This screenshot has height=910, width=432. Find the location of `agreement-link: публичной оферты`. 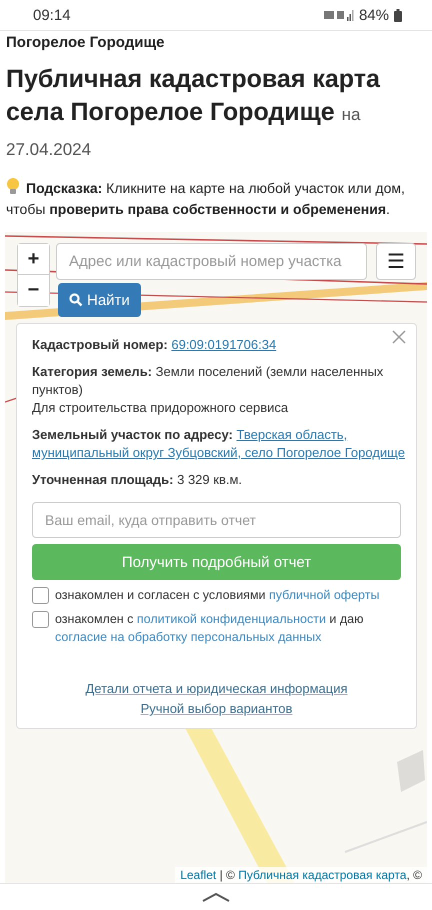

agreement-link: публичной оферты is located at coordinates (324, 595).